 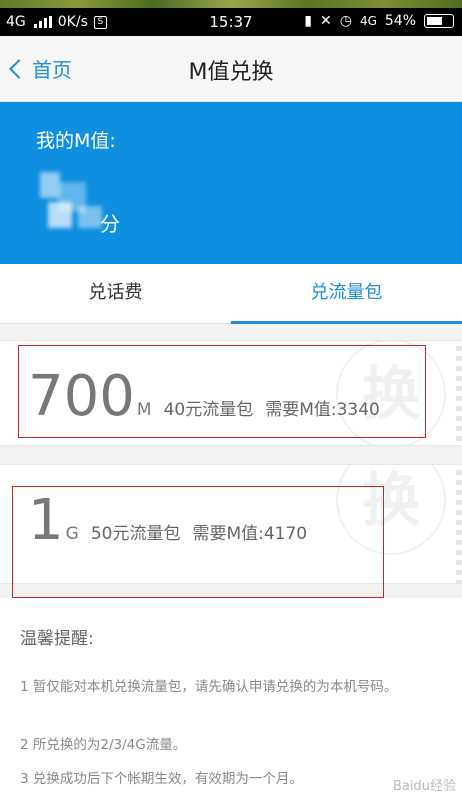 What do you see at coordinates (71, 201) in the screenshot?
I see `blurred-m-value` at bounding box center [71, 201].